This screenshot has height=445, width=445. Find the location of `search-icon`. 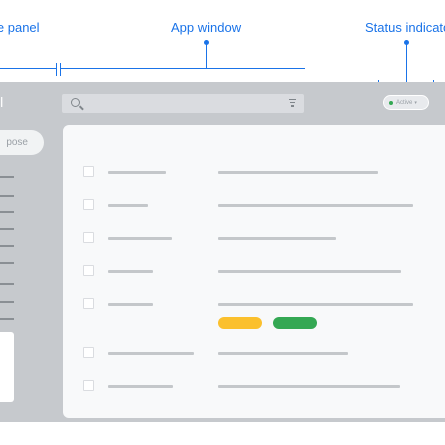

search-icon is located at coordinates (75, 102).